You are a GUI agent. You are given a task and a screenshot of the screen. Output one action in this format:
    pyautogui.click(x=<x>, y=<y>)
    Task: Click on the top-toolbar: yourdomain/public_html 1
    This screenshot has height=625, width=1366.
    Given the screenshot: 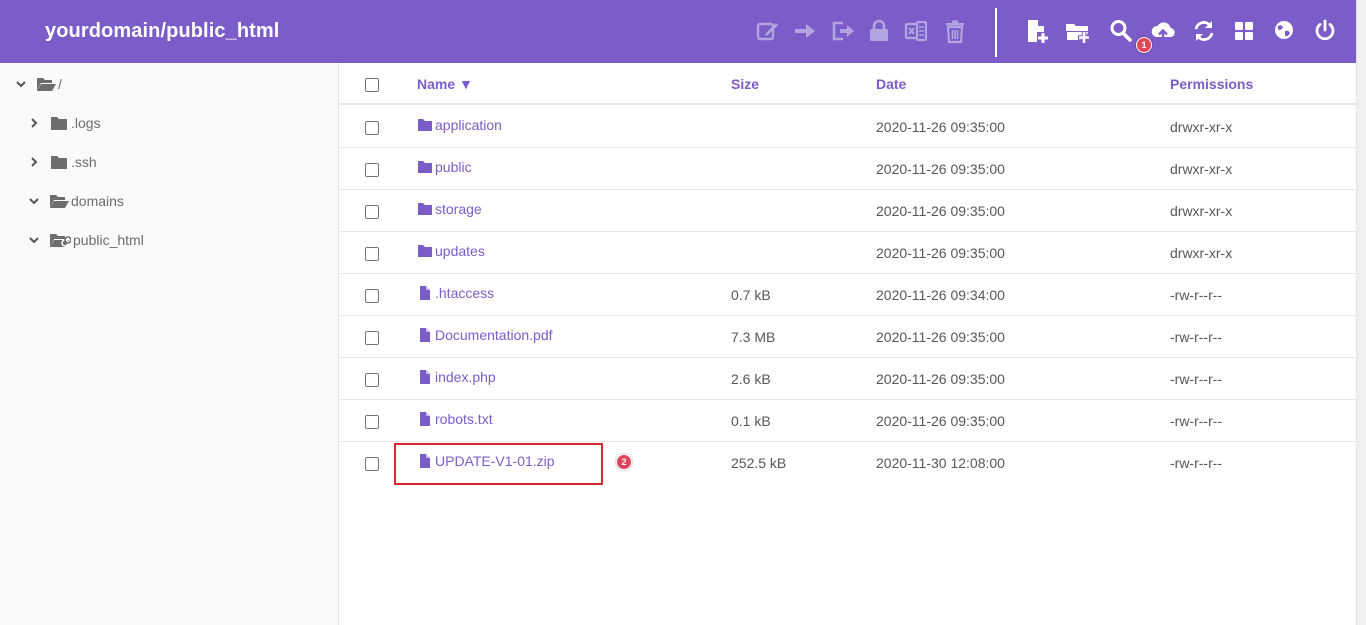 What is the action you would take?
    pyautogui.click(x=678, y=31)
    